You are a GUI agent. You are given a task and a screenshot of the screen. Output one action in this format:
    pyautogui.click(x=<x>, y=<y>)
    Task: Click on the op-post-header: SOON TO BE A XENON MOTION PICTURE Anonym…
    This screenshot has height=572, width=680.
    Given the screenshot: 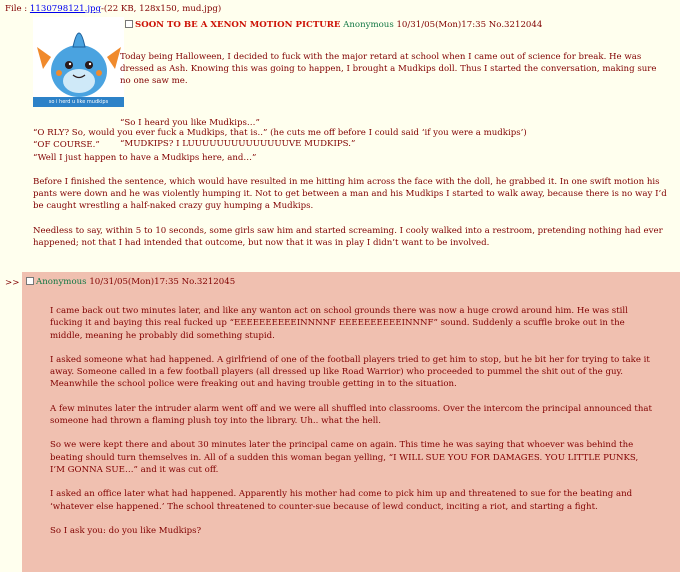 What is the action you would take?
    pyautogui.click(x=333, y=25)
    